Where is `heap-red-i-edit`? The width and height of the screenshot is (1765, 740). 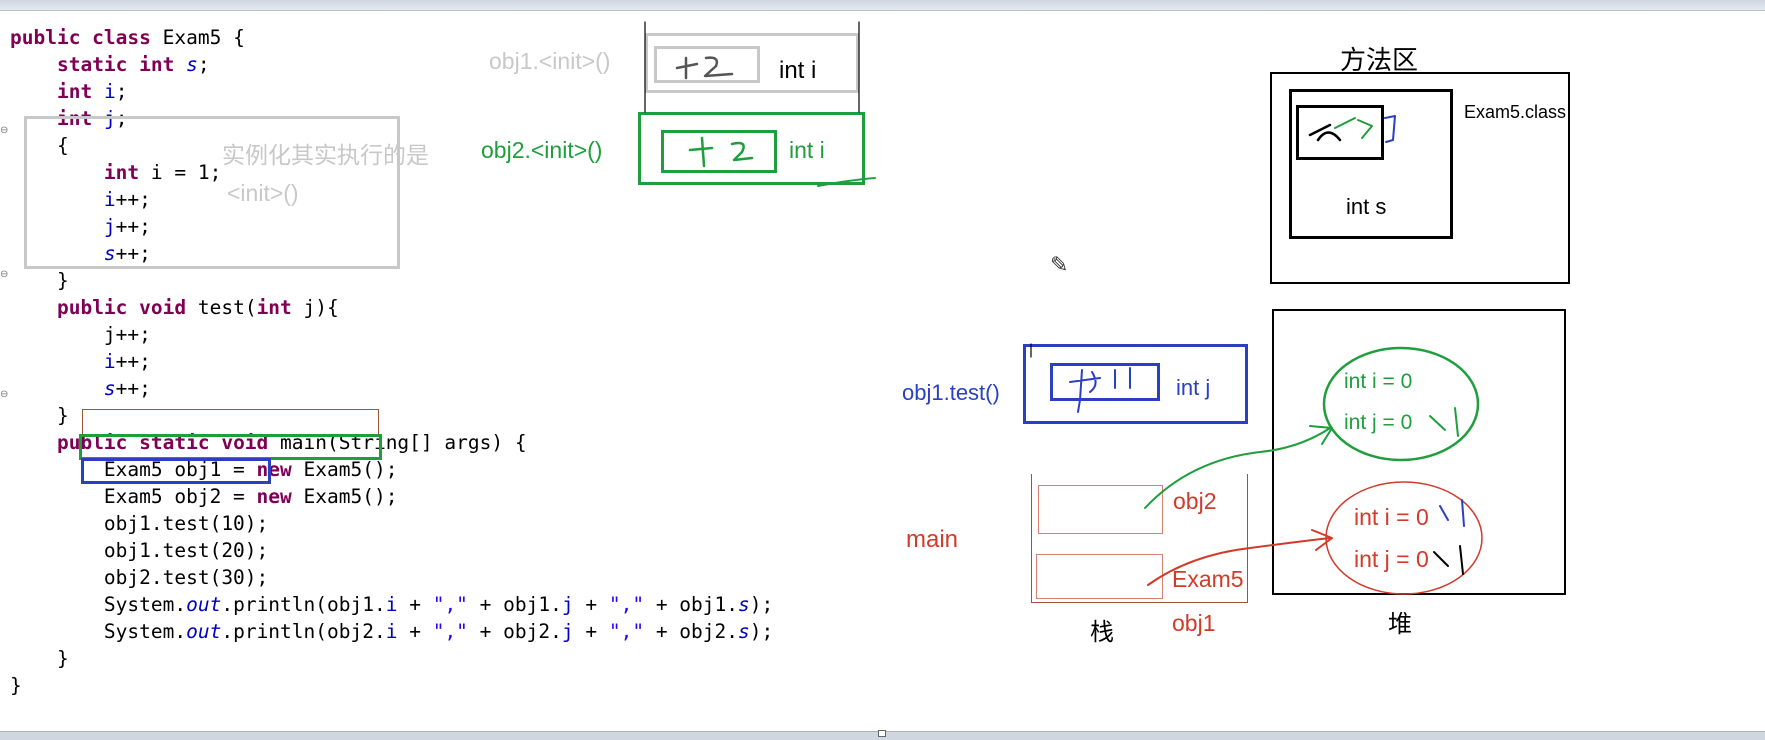
heap-red-i-edit is located at coordinates (1452, 513).